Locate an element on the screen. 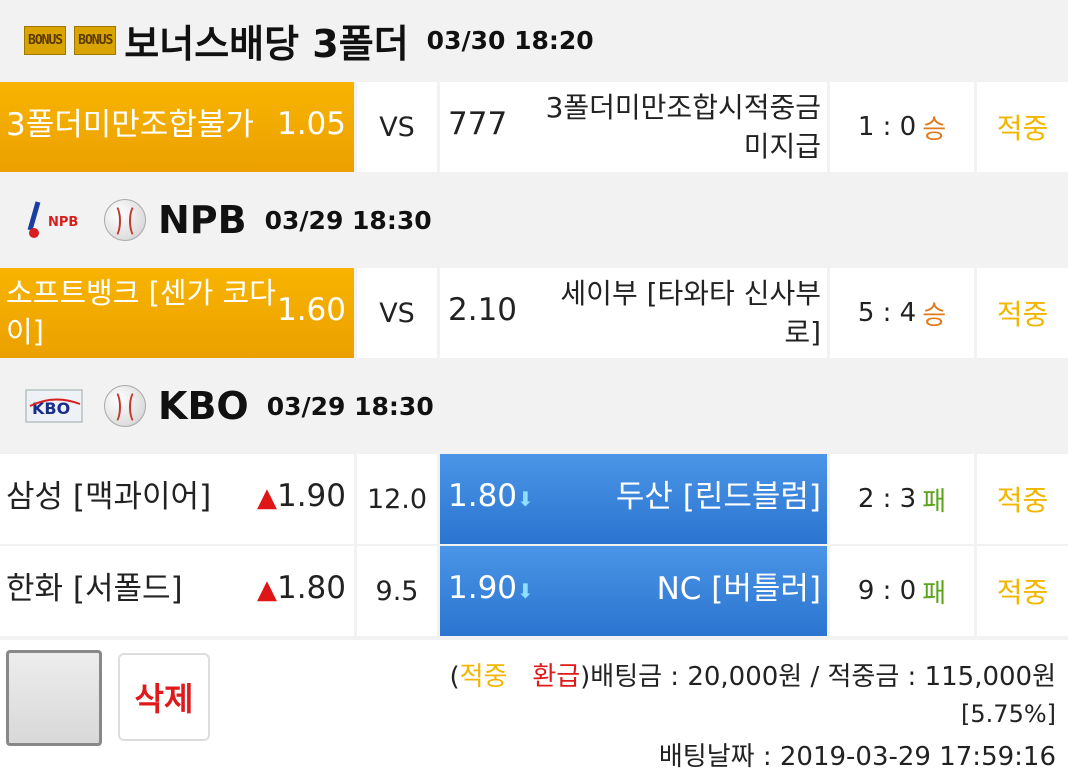 The width and height of the screenshot is (1068, 779). section-date: 03/30 18:20 is located at coordinates (510, 40).